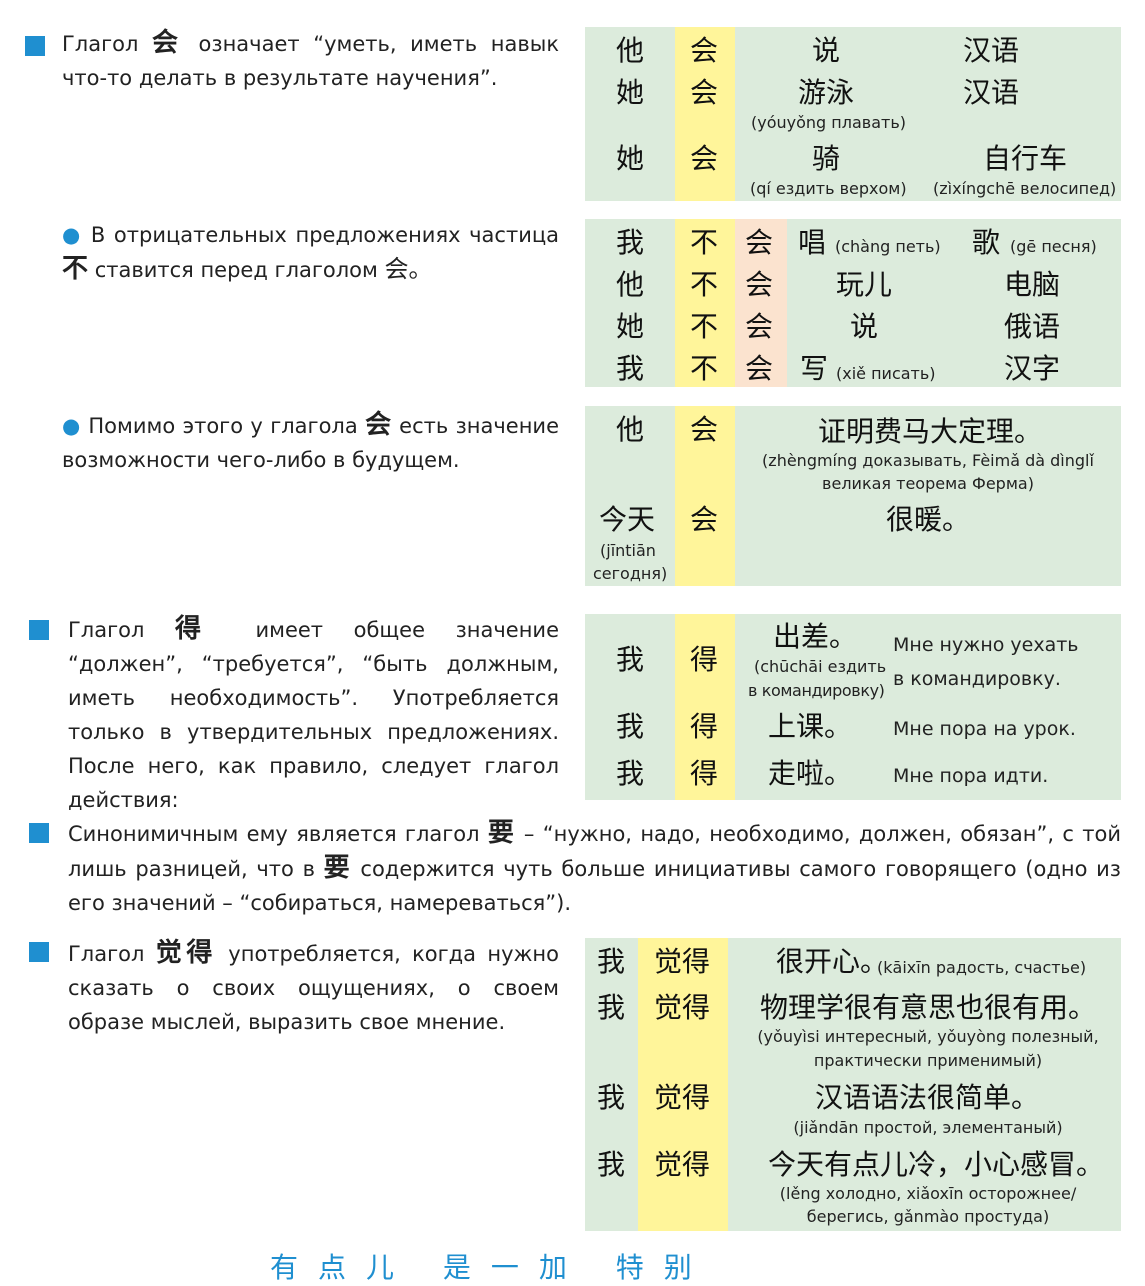 Image resolution: width=1145 pixels, height=1286 pixels. Describe the element at coordinates (1053, 246) in the screenshot. I see `gloss: (gē песня)` at that location.